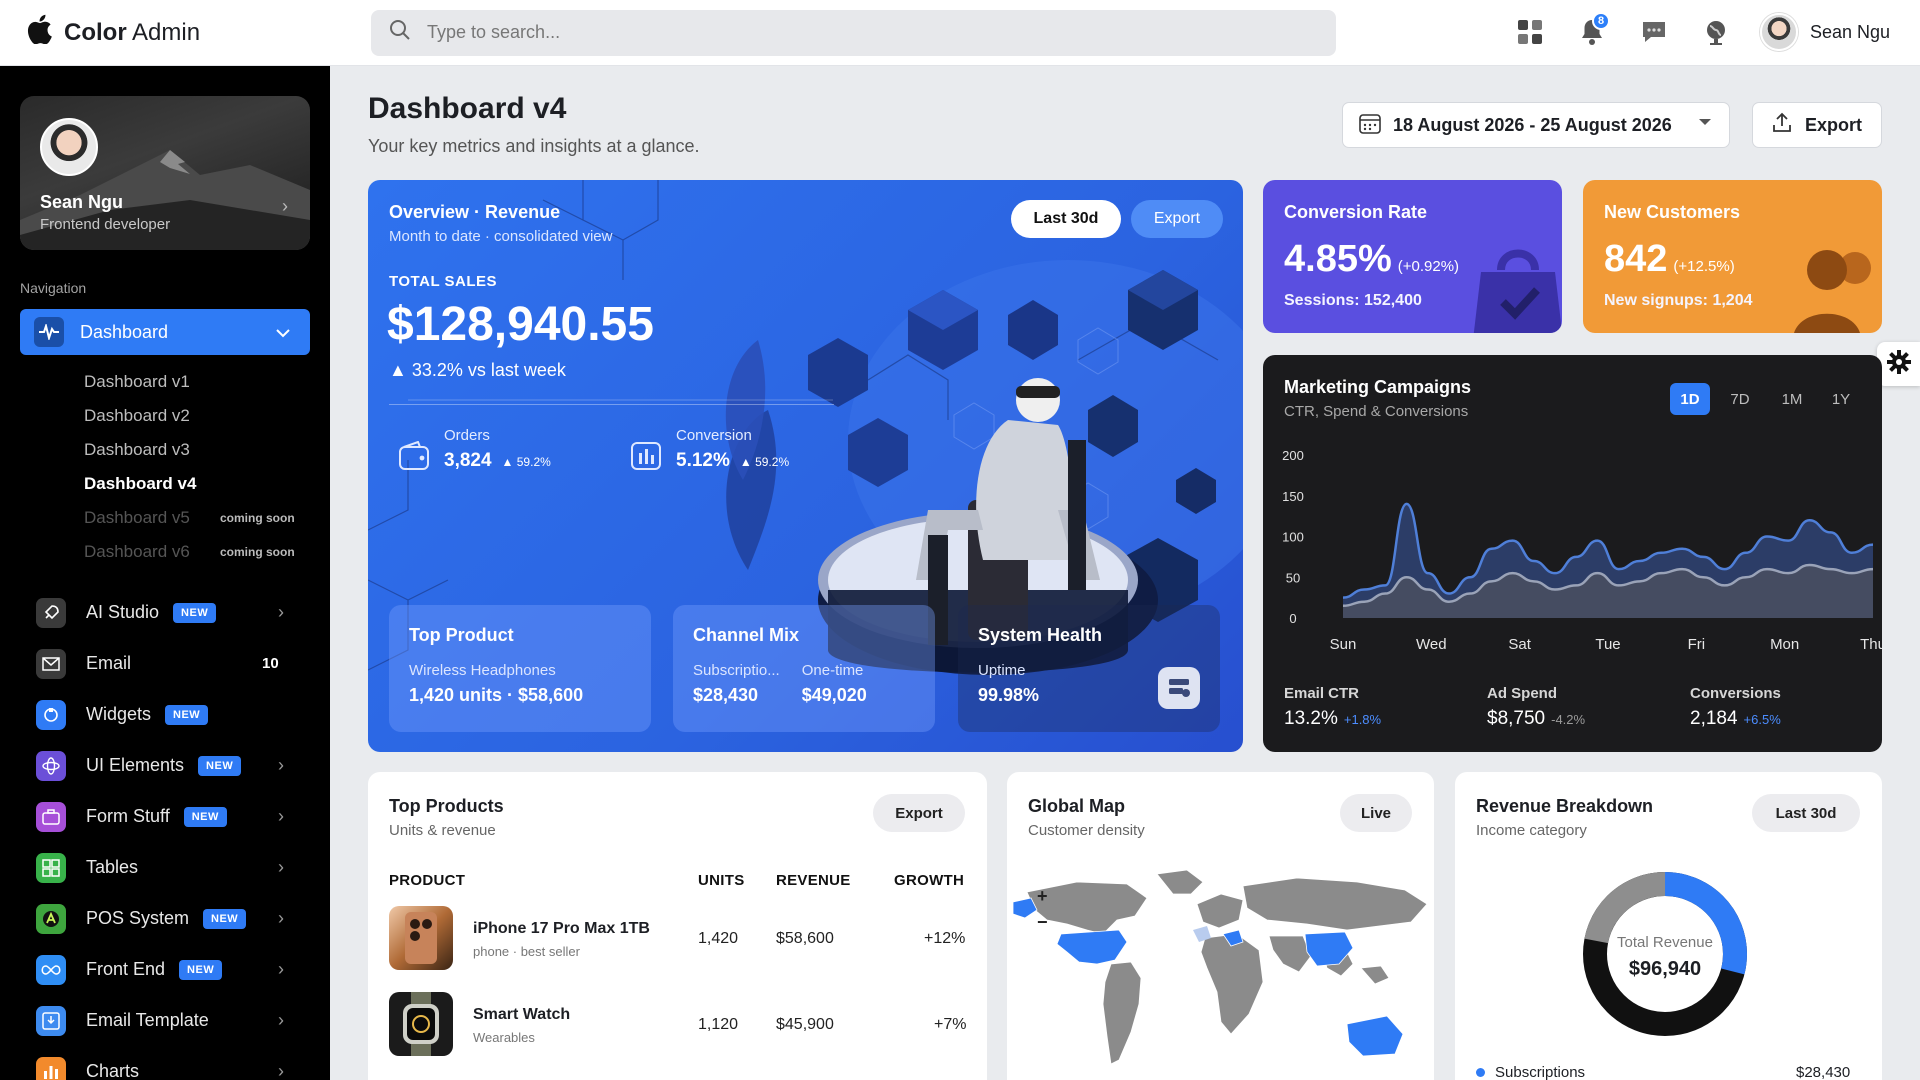 Image resolution: width=1920 pixels, height=1080 pixels. What do you see at coordinates (165, 612) in the screenshot?
I see `sidebar-item-ai-studio: AI Studio NEW ›` at bounding box center [165, 612].